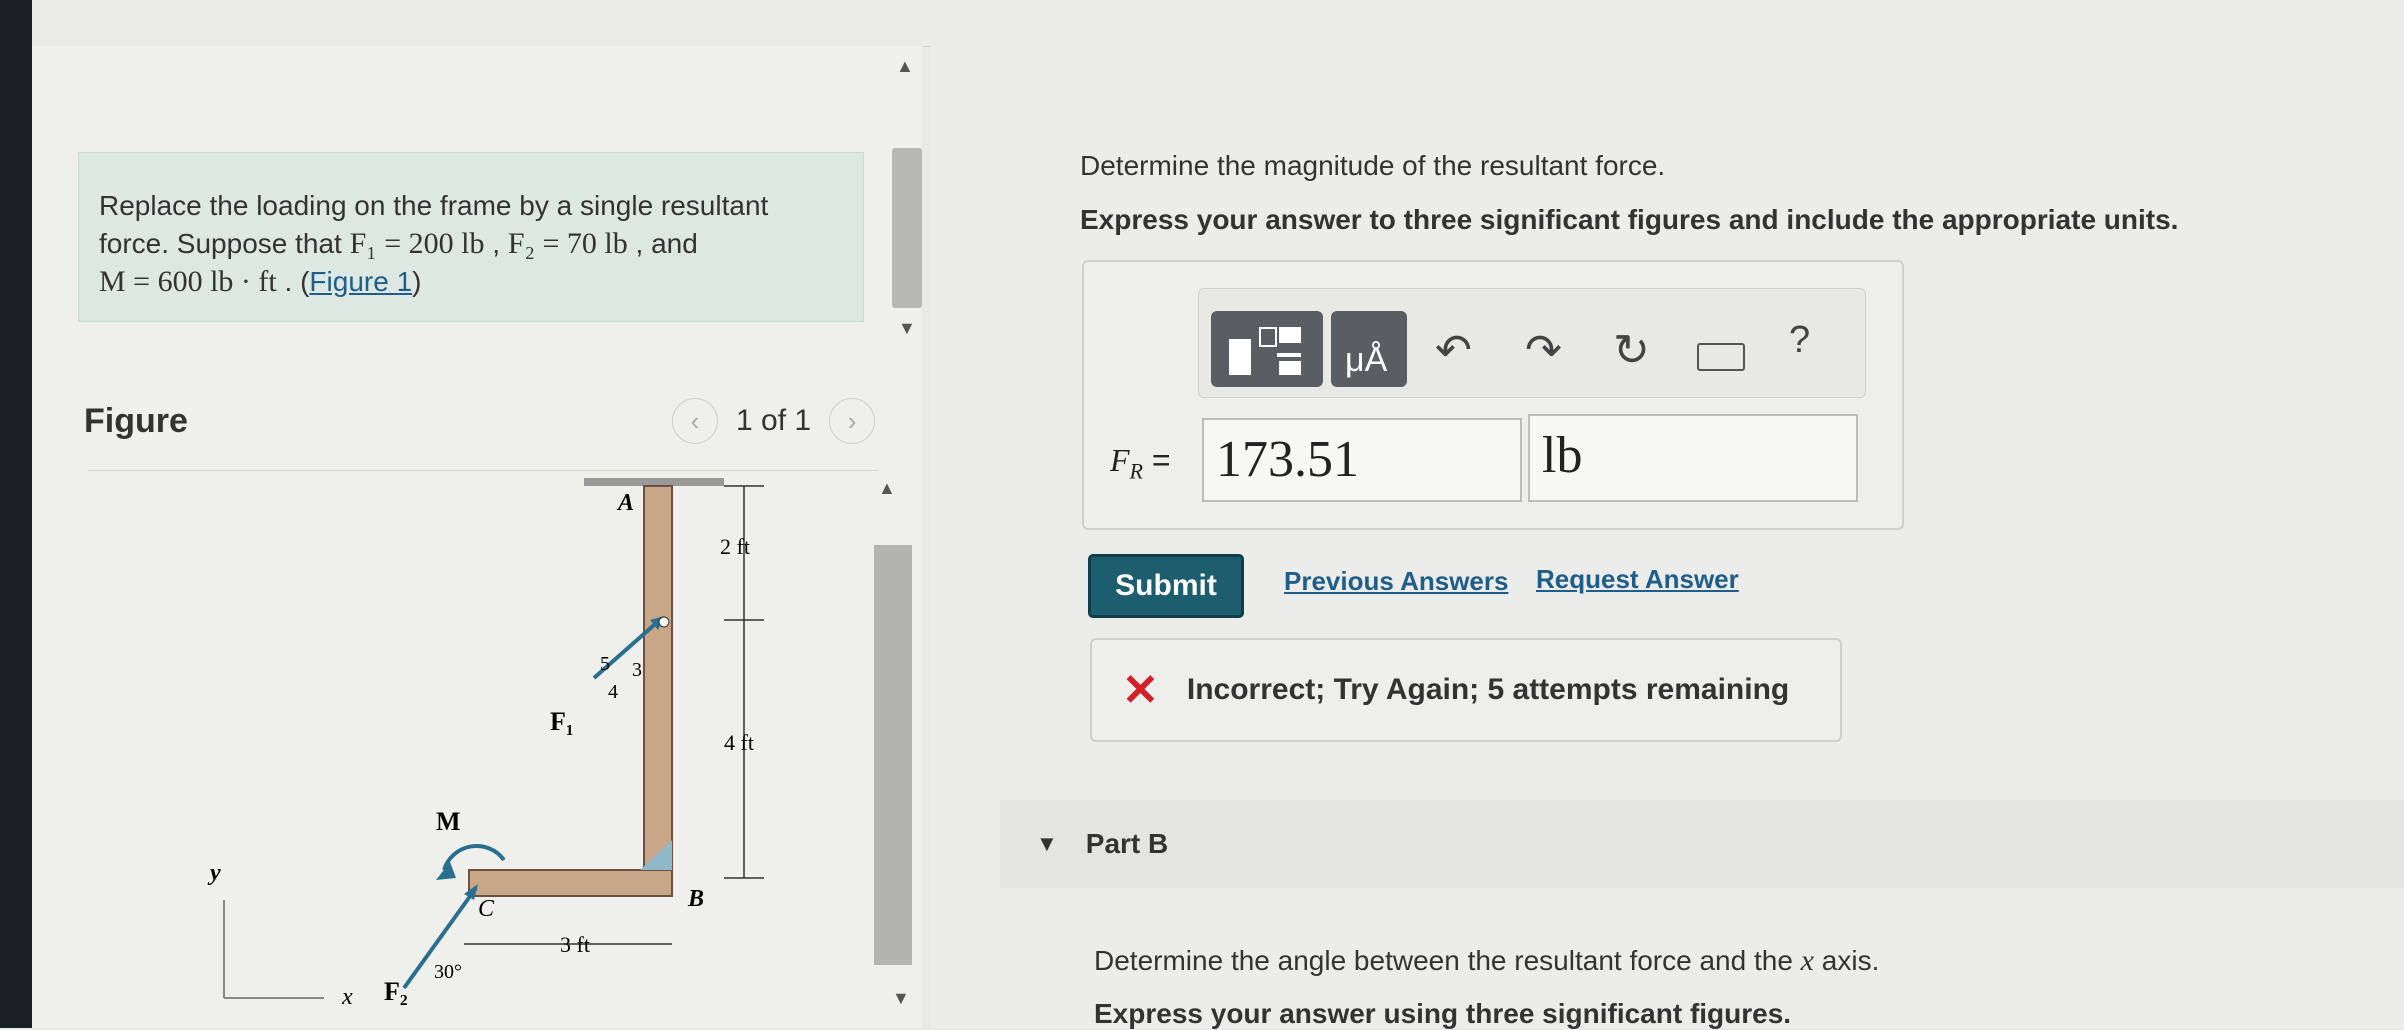 The width and height of the screenshot is (2404, 1030). What do you see at coordinates (188, 281) in the screenshot?
I see `m-value: M = 600 lb · ft` at bounding box center [188, 281].